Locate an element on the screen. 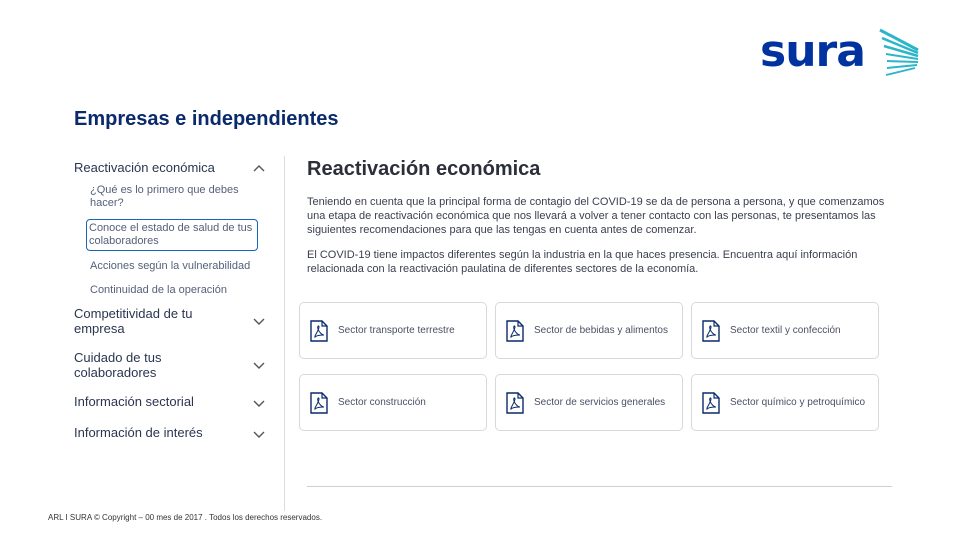 The width and height of the screenshot is (960, 540). sidebar-item-vulnerabilidad: Acciones según la vulnerabilidad is located at coordinates (177, 266).